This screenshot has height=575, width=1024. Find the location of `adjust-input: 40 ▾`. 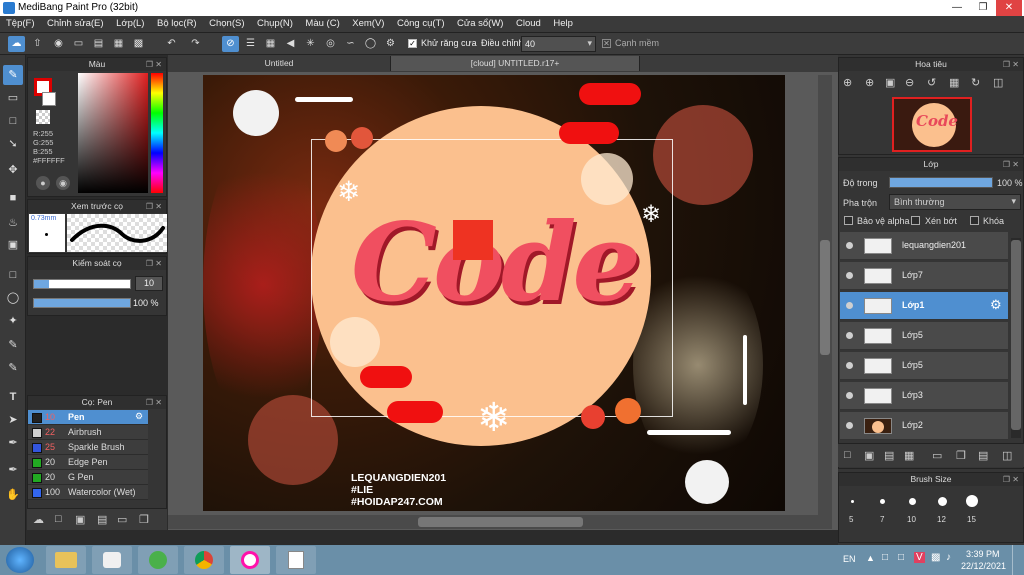

adjust-input: 40 ▾ is located at coordinates (558, 44).